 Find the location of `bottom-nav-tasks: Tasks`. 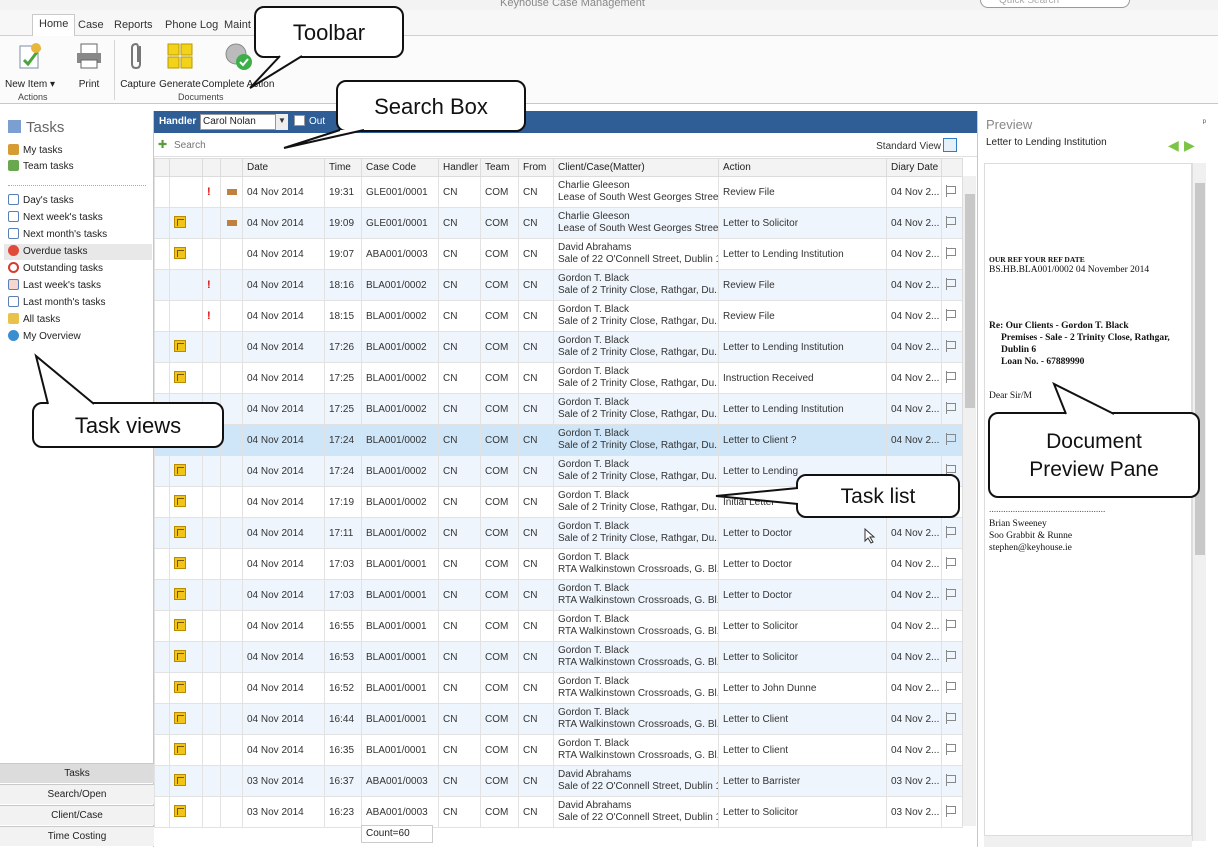

bottom-nav-tasks: Tasks is located at coordinates (77, 773).